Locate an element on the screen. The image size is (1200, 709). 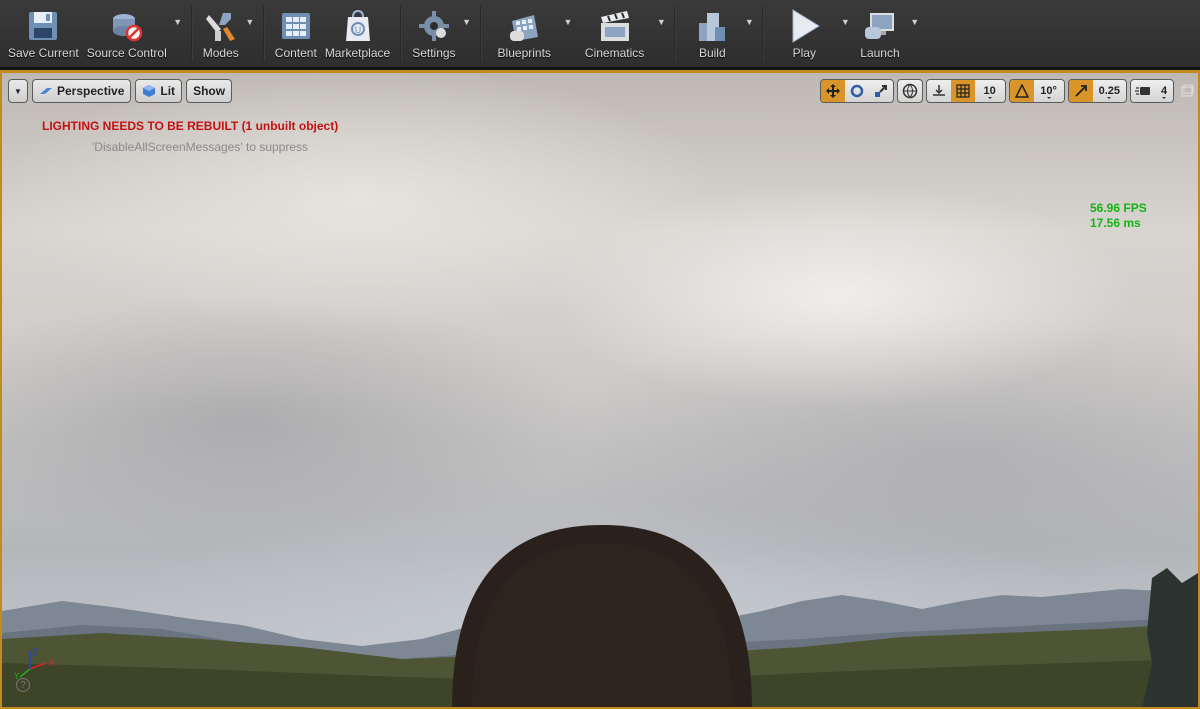
scale-tool is located at coordinates (881, 91).